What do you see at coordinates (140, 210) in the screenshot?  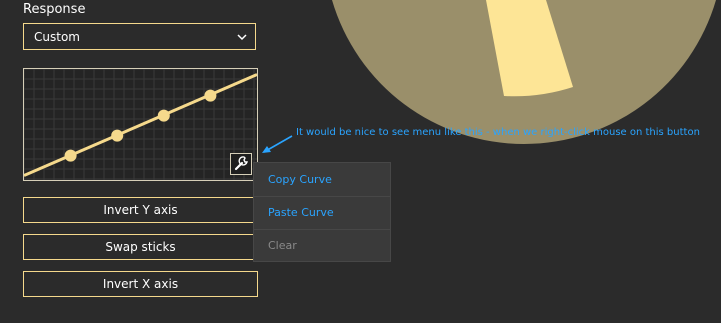 I see `invert-y-axis-button: Invert Y axis` at bounding box center [140, 210].